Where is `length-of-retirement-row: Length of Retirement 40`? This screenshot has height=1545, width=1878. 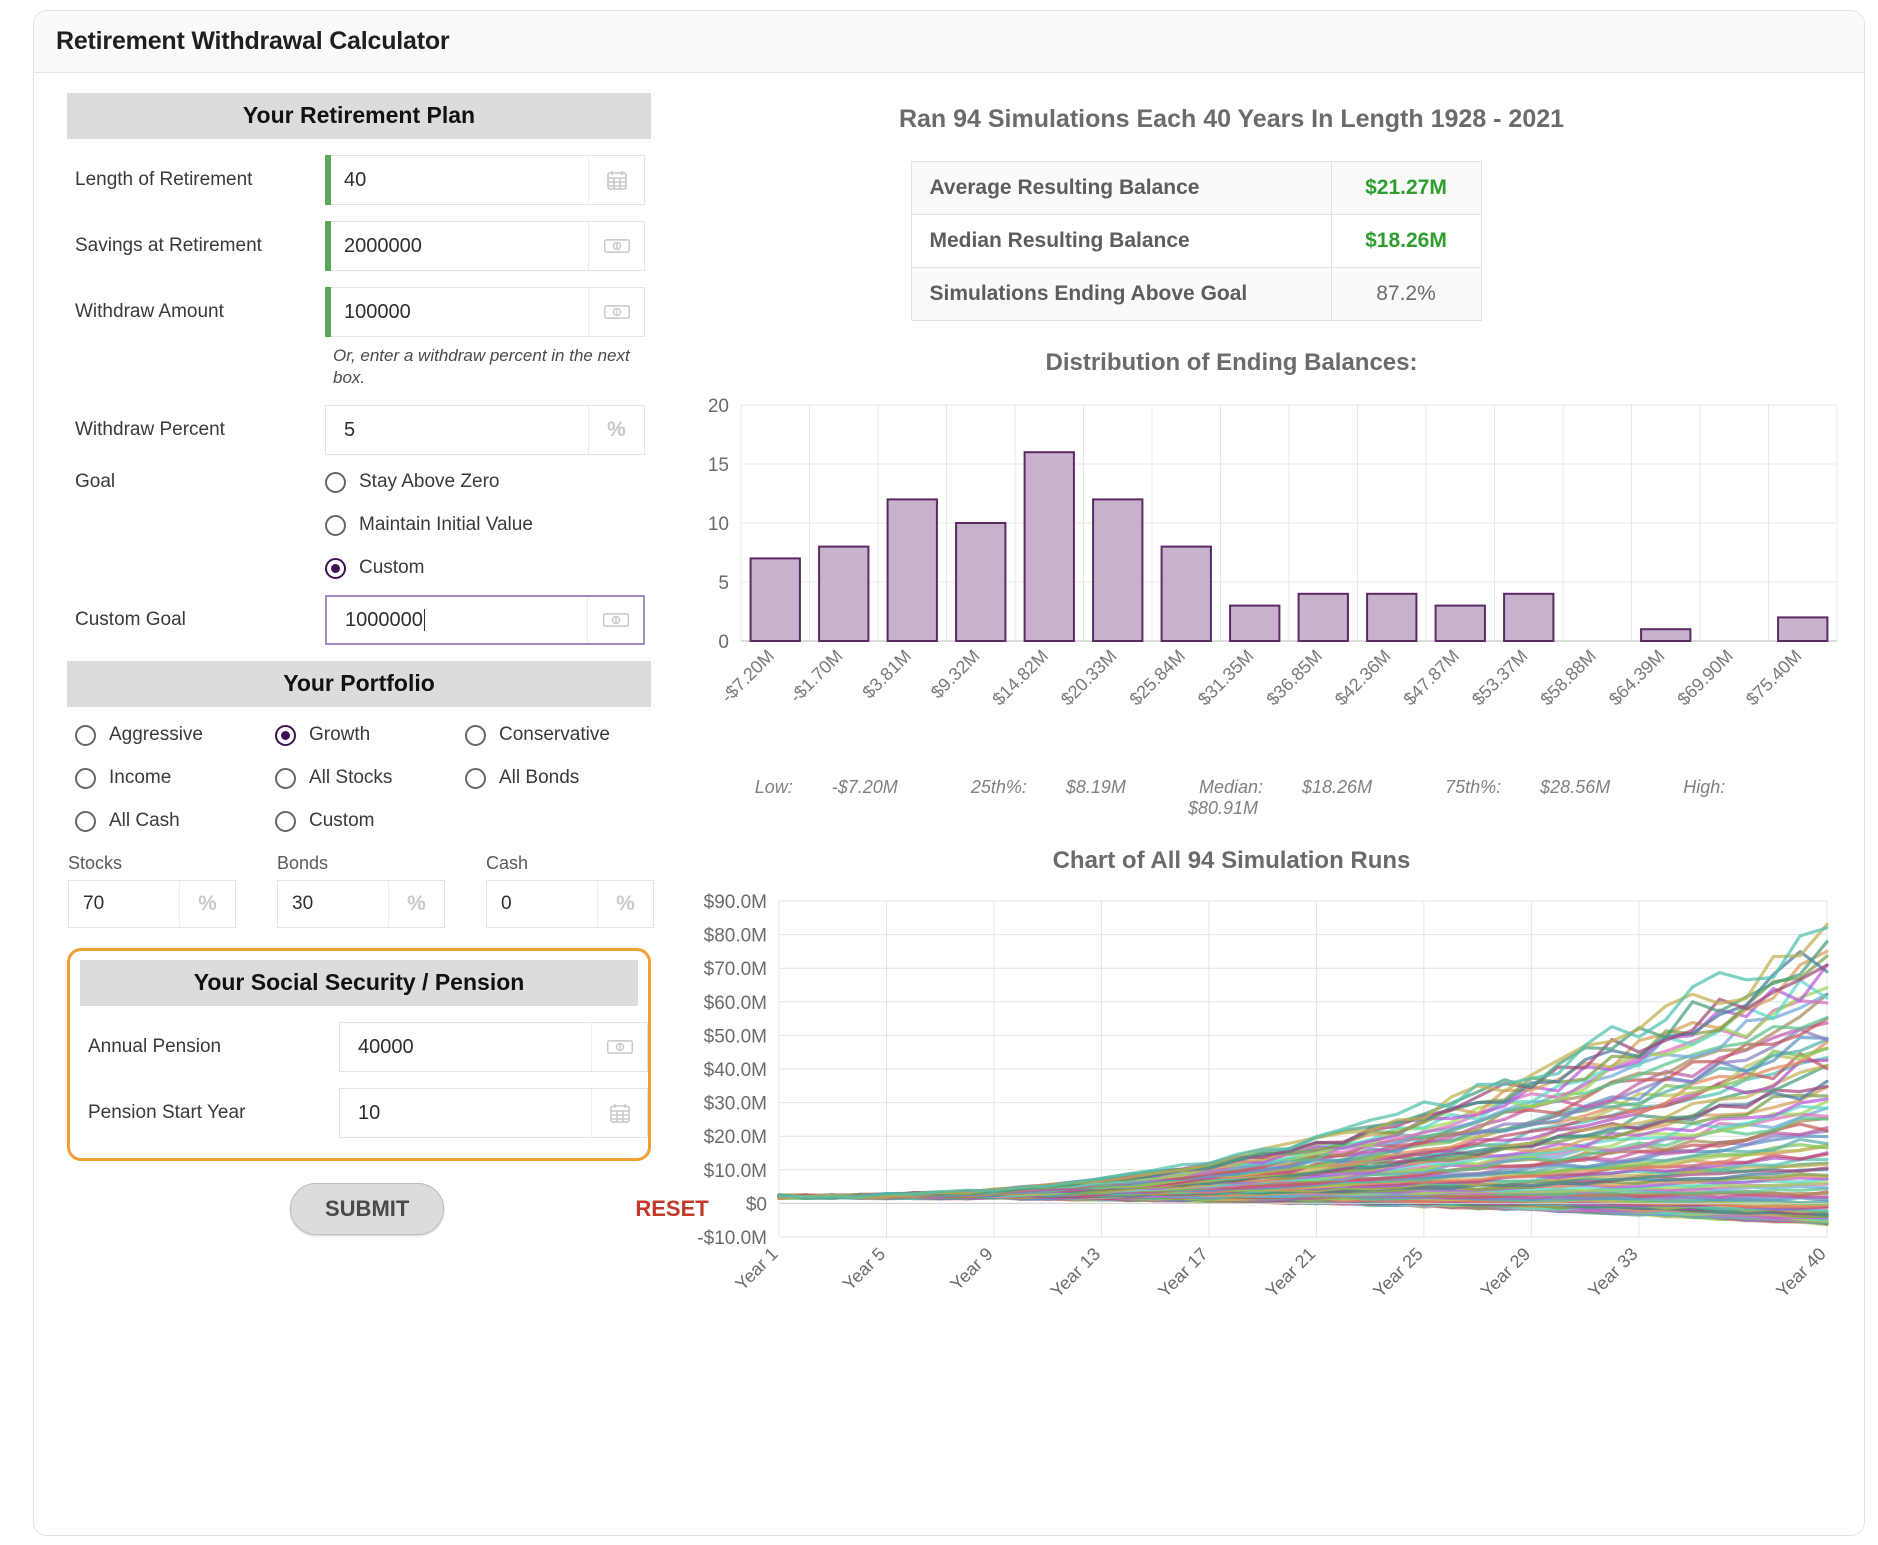
length-of-retirement-row: Length of Retirement 40 is located at coordinates (363, 180).